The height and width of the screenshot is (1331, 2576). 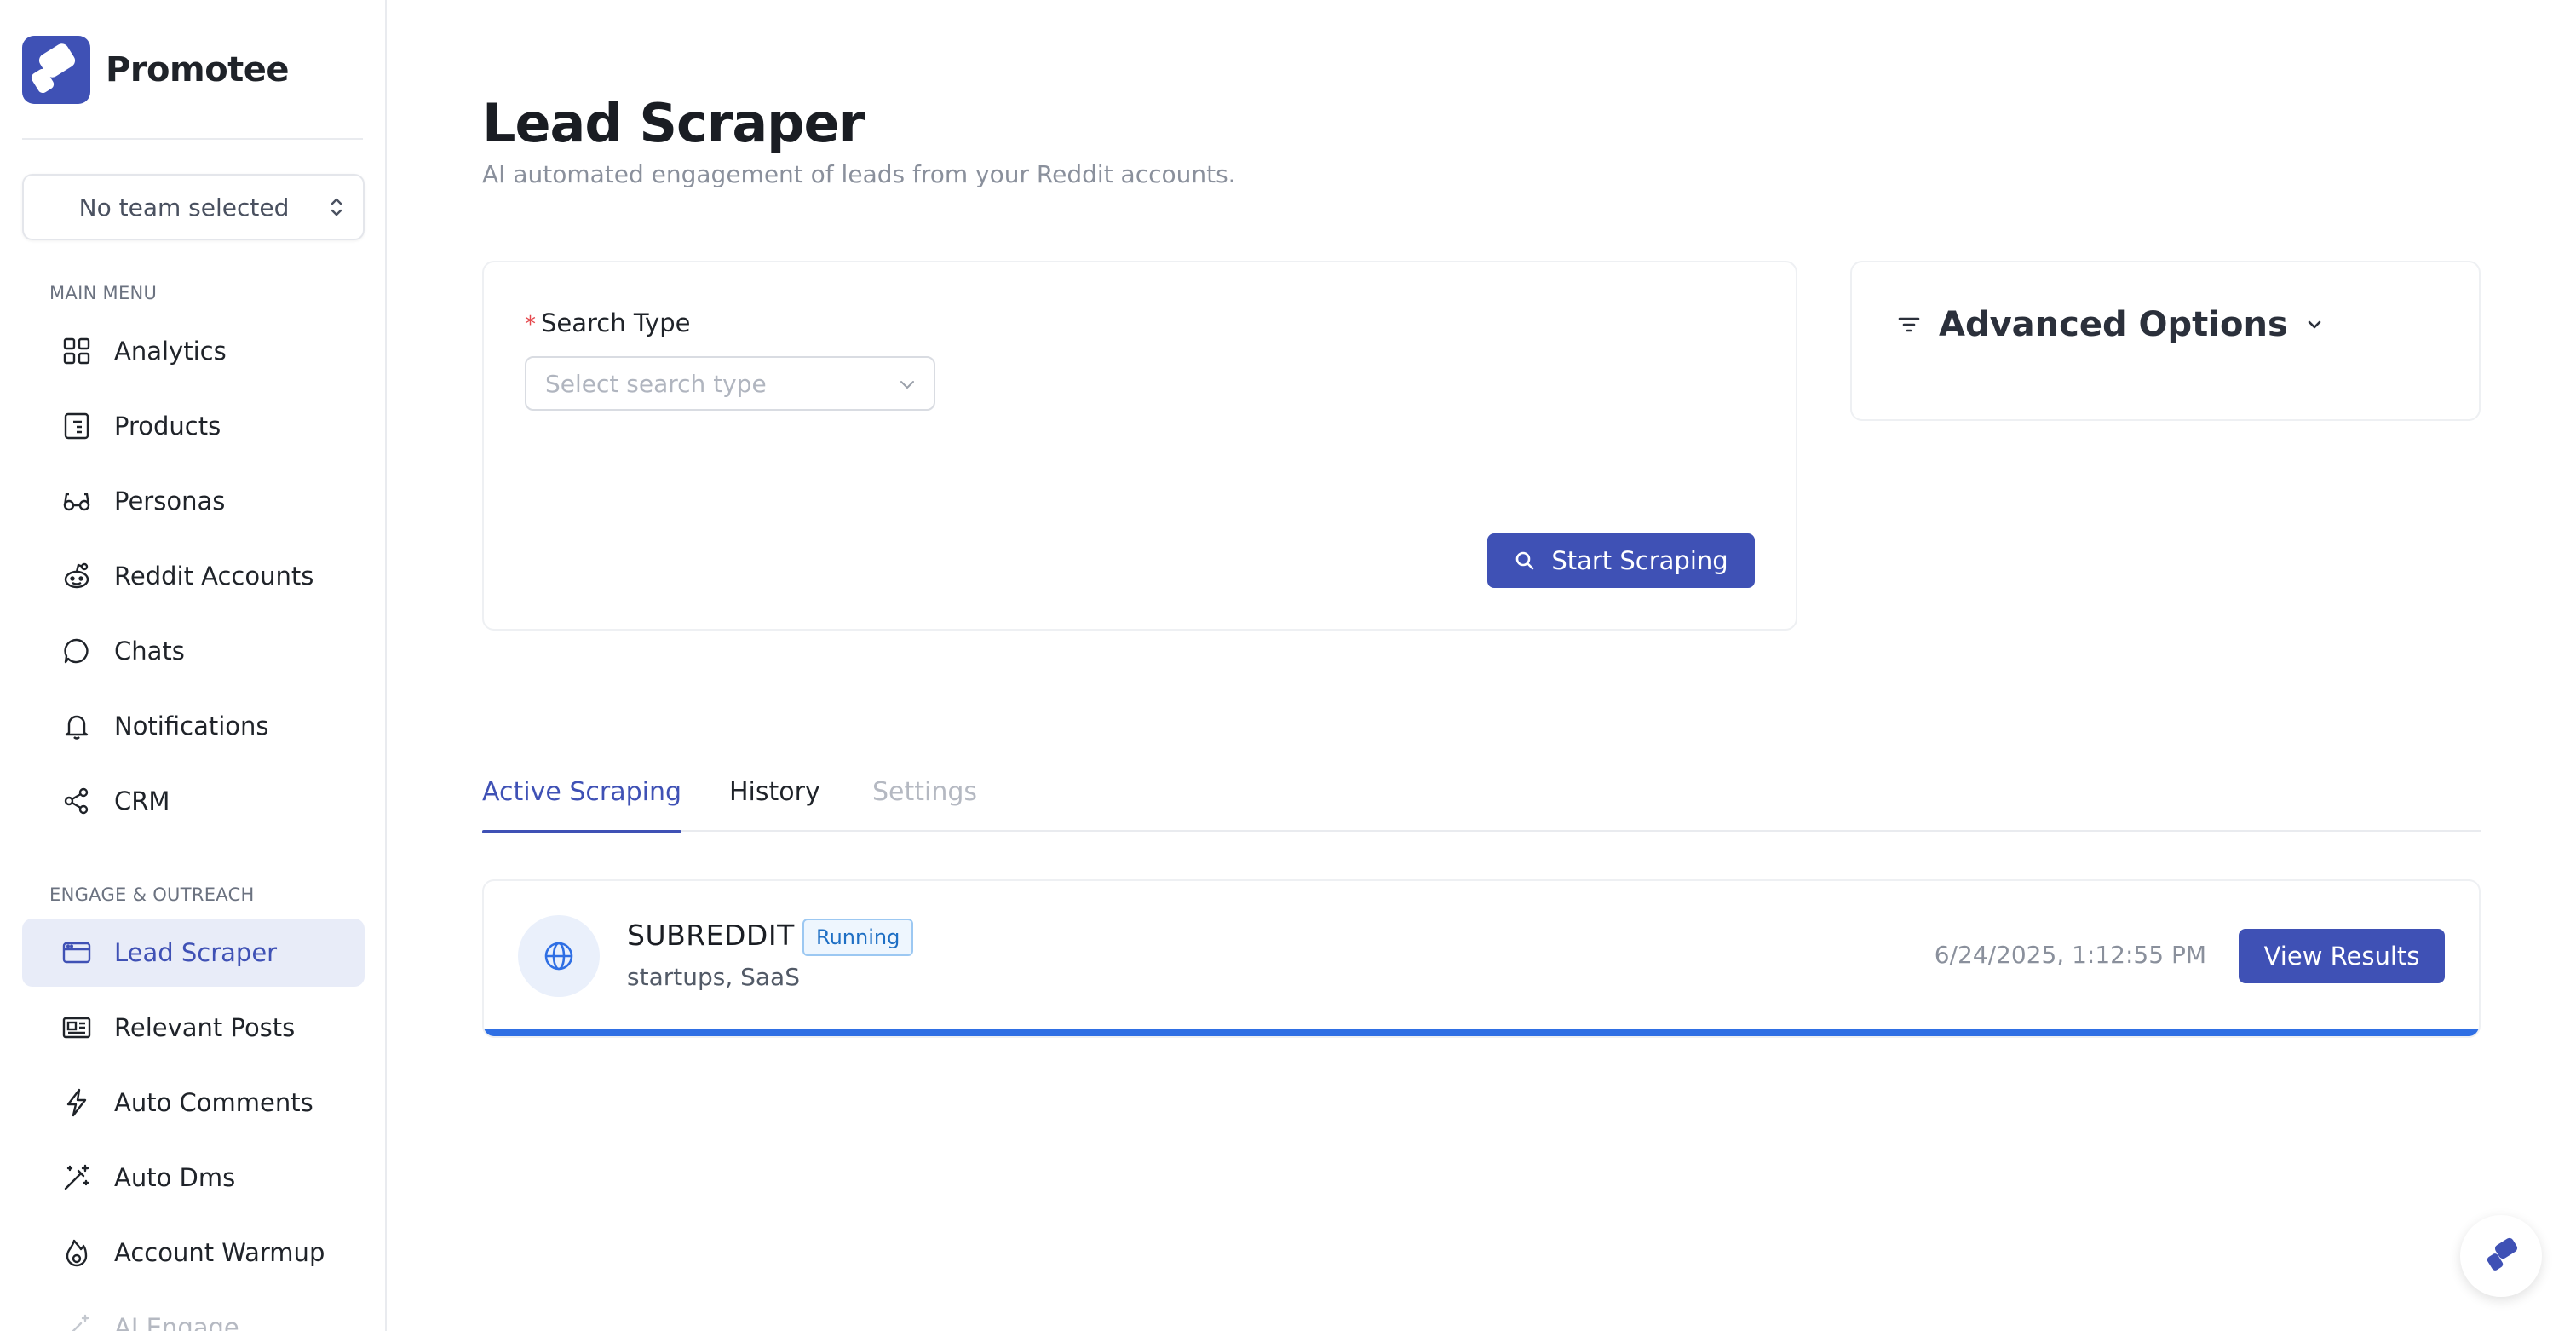 What do you see at coordinates (616, 322) in the screenshot?
I see `search-type-label-text: Search Type` at bounding box center [616, 322].